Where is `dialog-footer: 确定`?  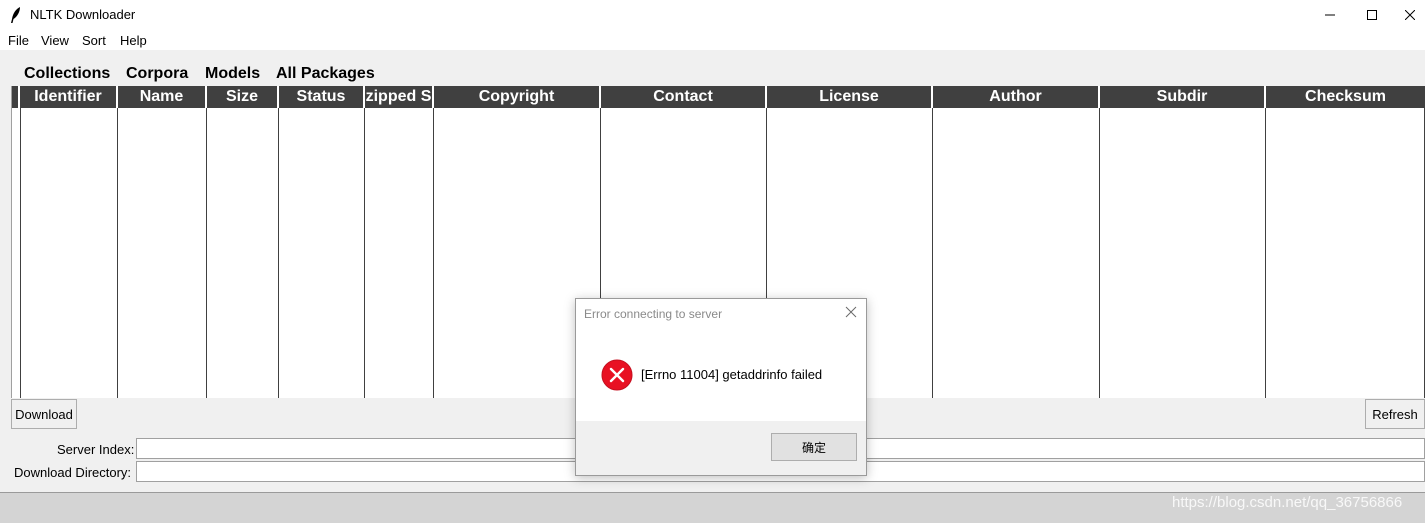 dialog-footer: 确定 is located at coordinates (721, 448).